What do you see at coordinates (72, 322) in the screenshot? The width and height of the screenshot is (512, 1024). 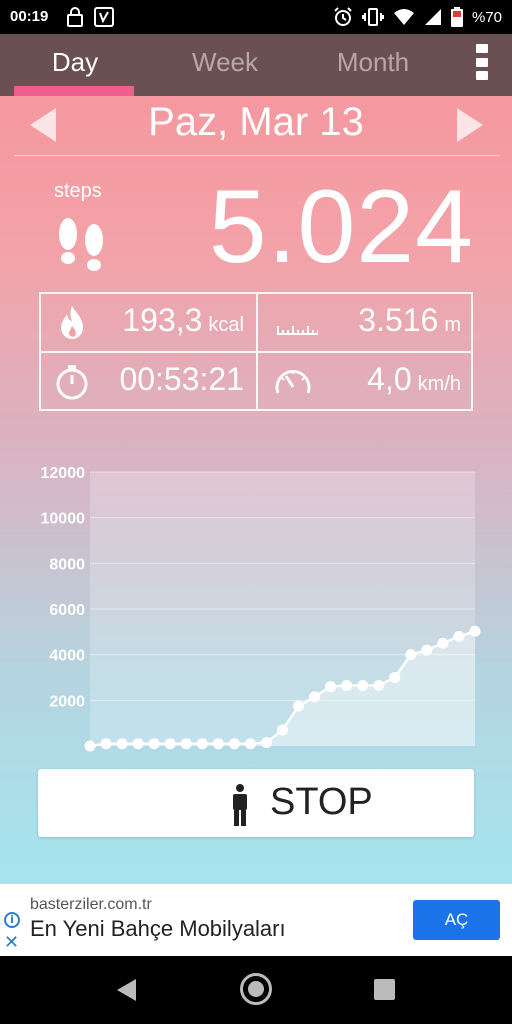 I see `flame-icon` at bounding box center [72, 322].